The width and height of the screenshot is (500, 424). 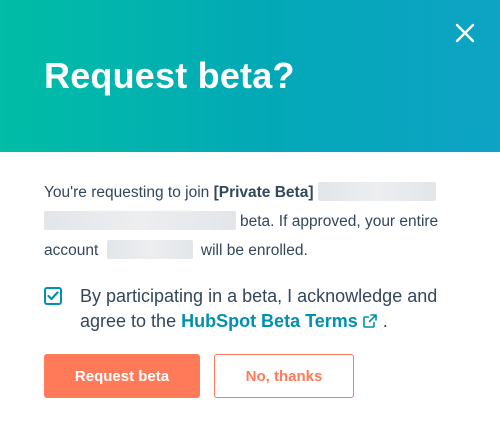 I want to click on message-intro: You're requesting to join, so click(x=129, y=192).